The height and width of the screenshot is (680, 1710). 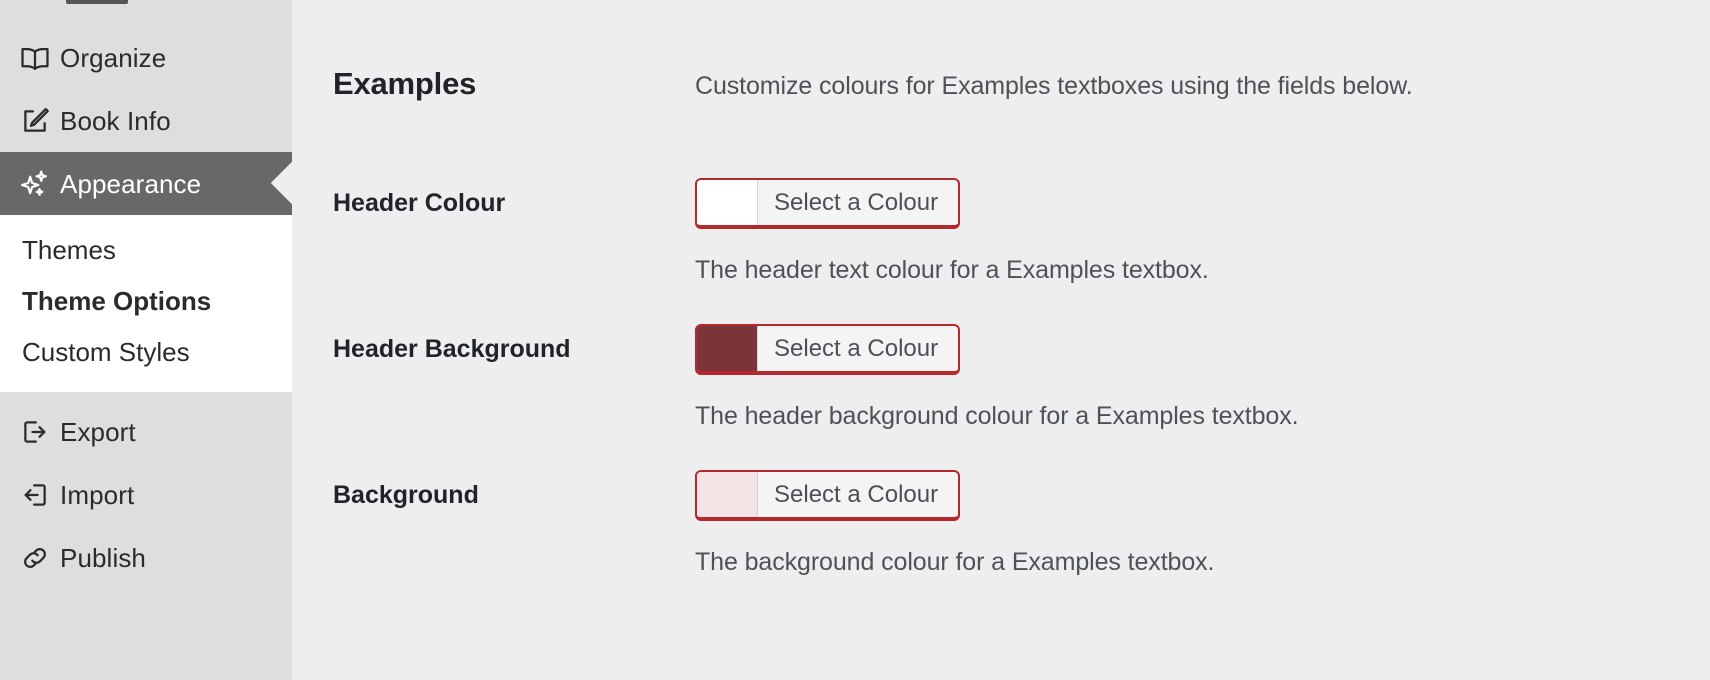 What do you see at coordinates (146, 431) in the screenshot?
I see `sidebar-item-export: Export` at bounding box center [146, 431].